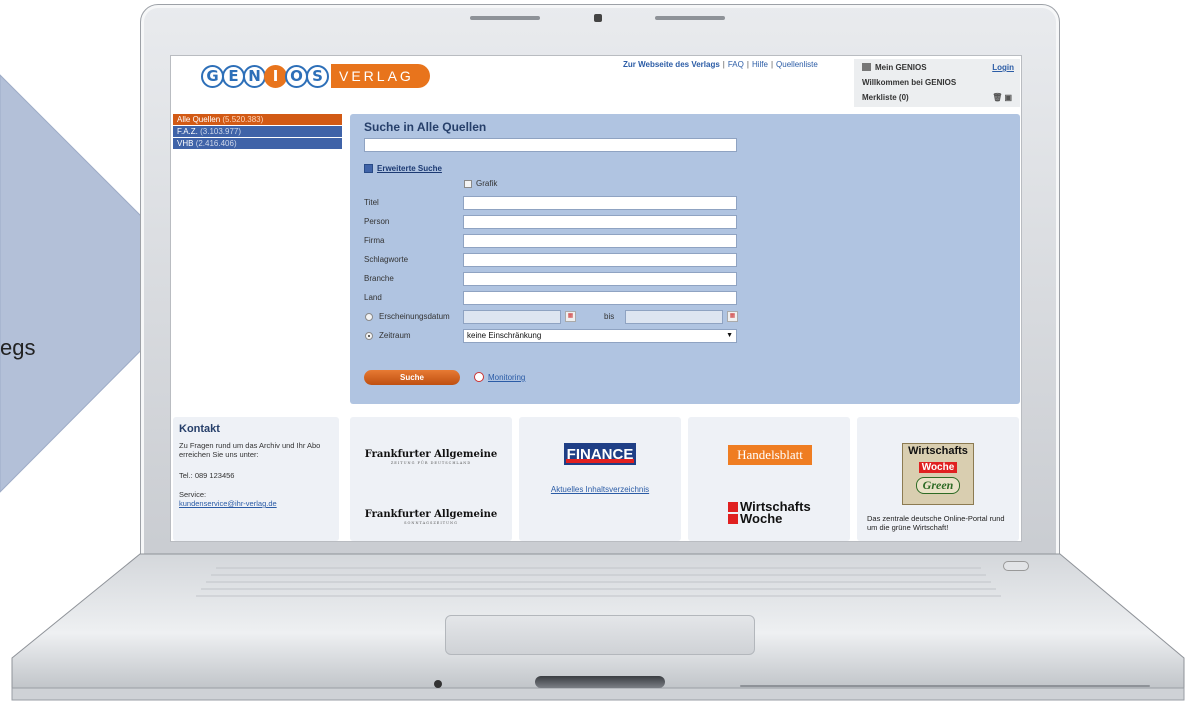  Describe the element at coordinates (600, 454) in the screenshot. I see `finance-logo: FINANCE` at that location.